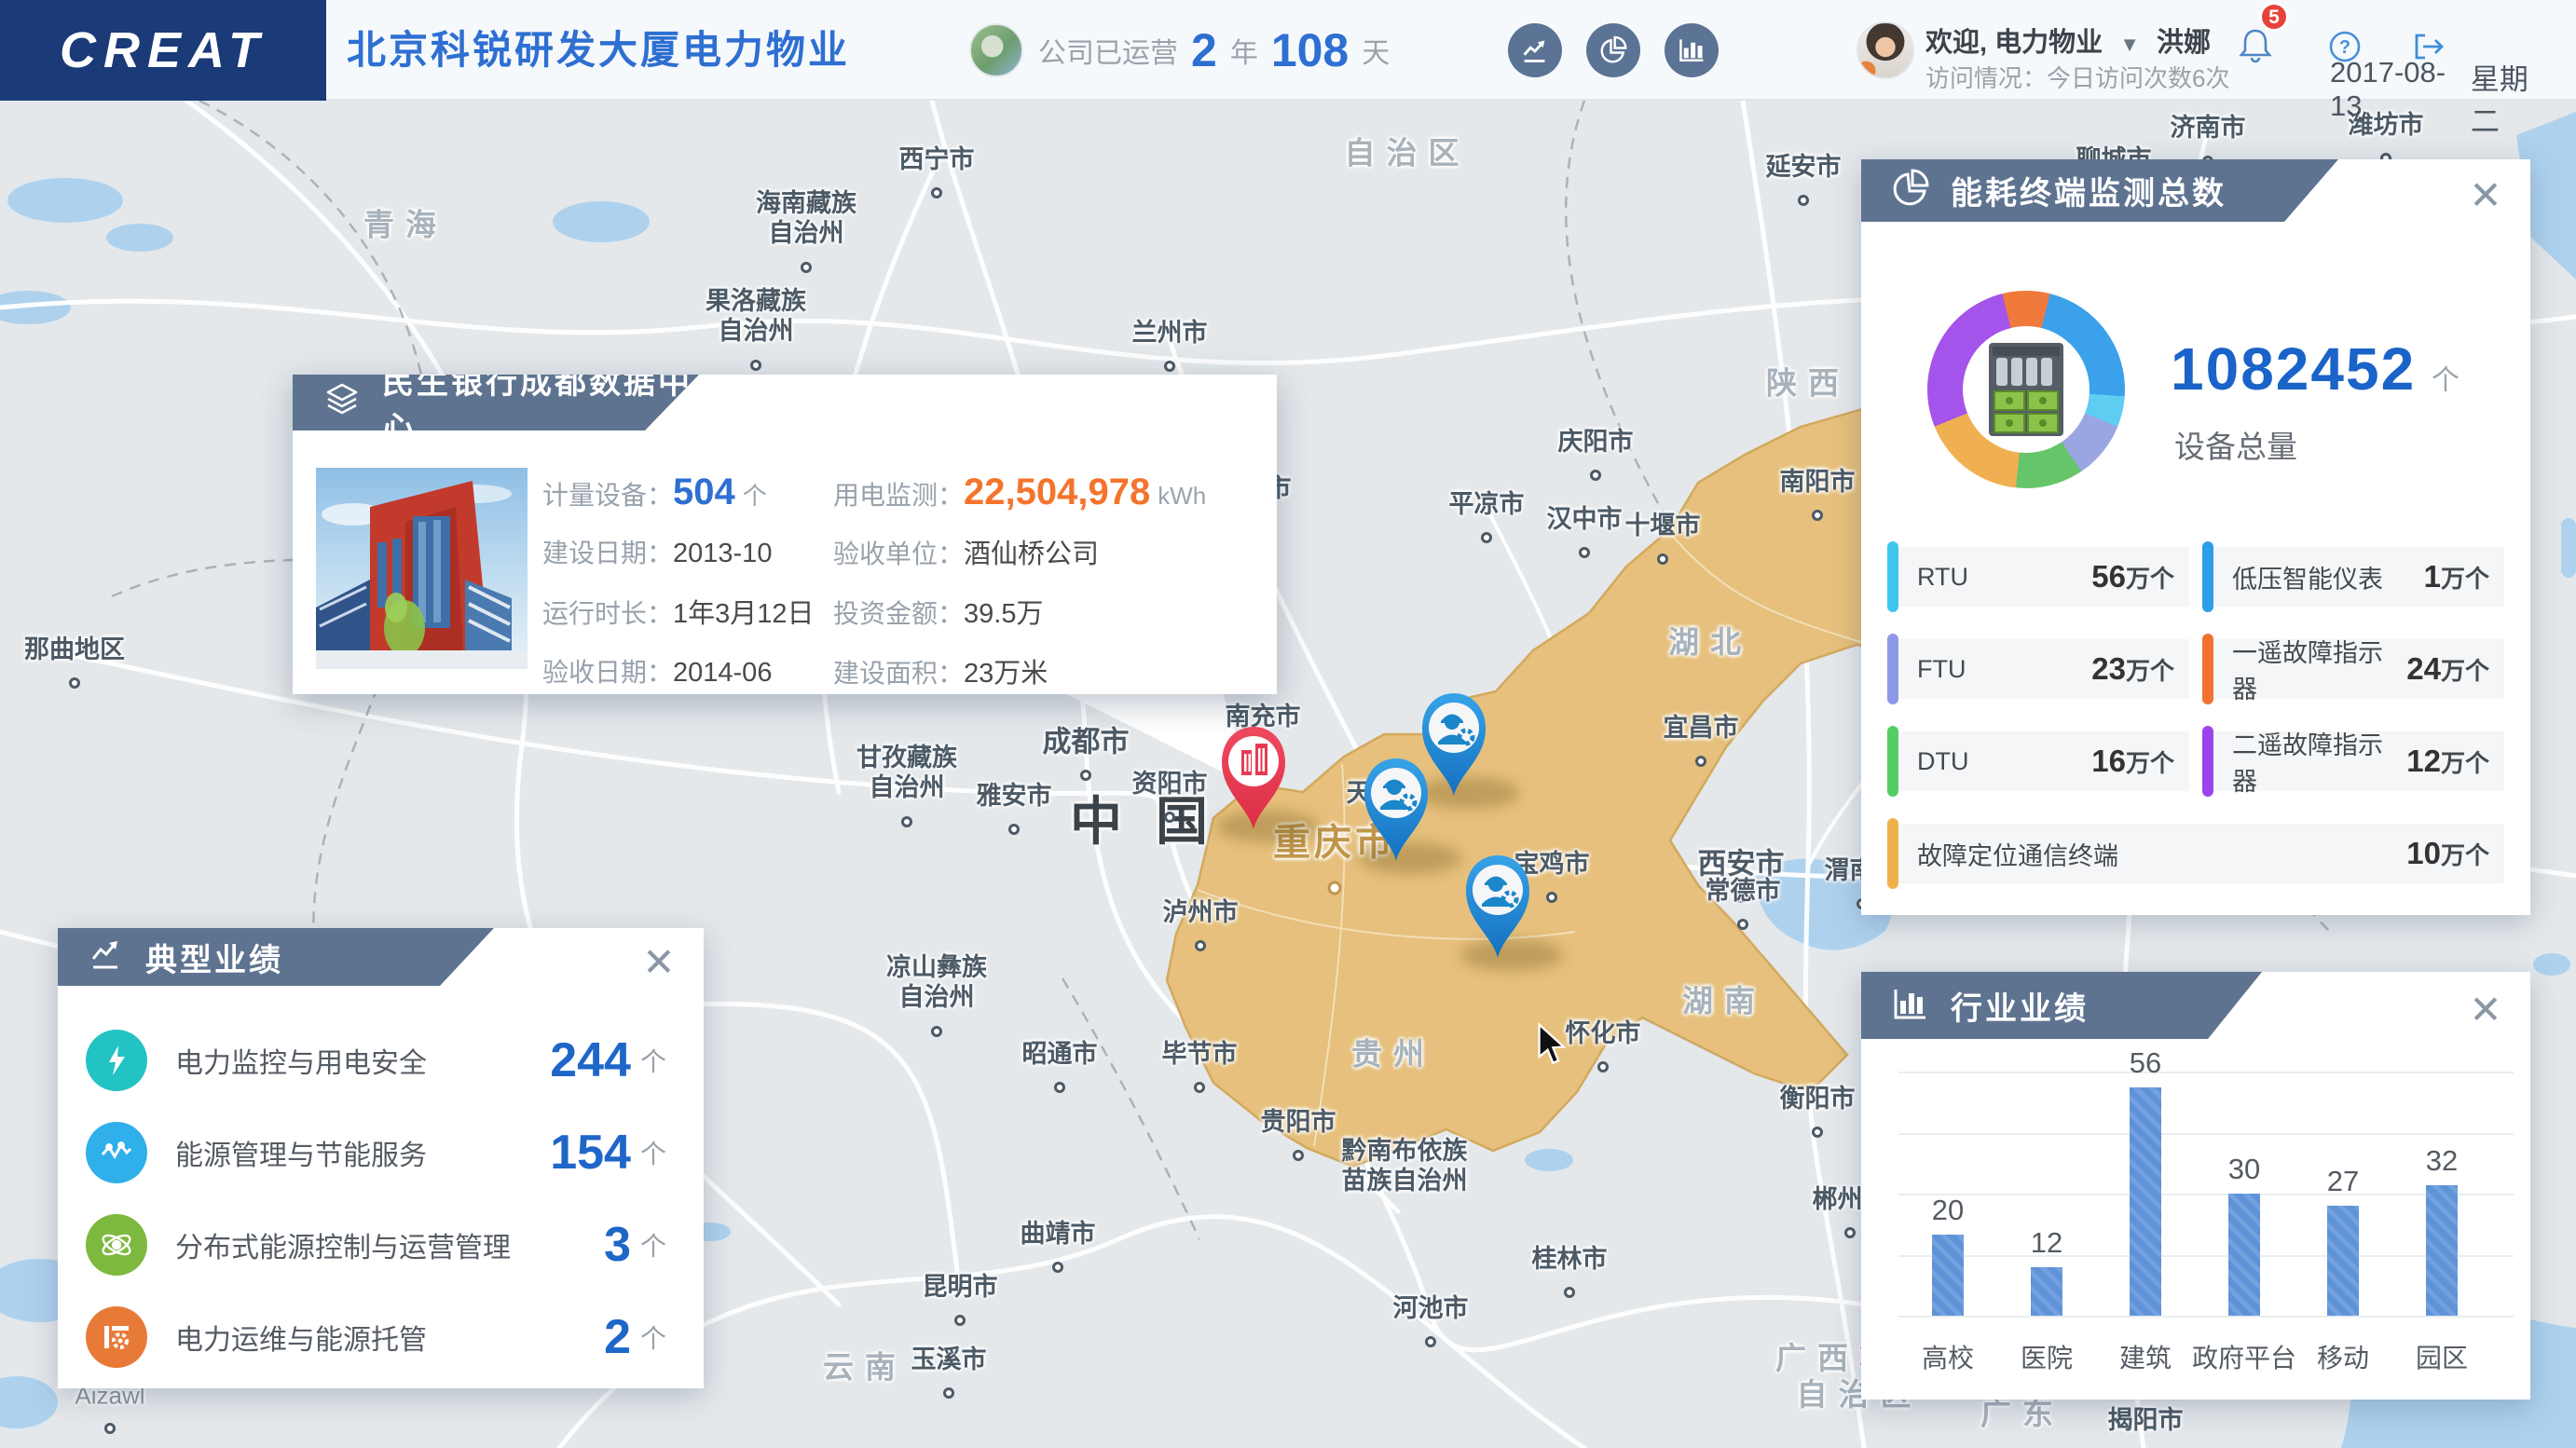 The width and height of the screenshot is (2576, 1448). What do you see at coordinates (116, 1336) in the screenshot?
I see `tools-icon` at bounding box center [116, 1336].